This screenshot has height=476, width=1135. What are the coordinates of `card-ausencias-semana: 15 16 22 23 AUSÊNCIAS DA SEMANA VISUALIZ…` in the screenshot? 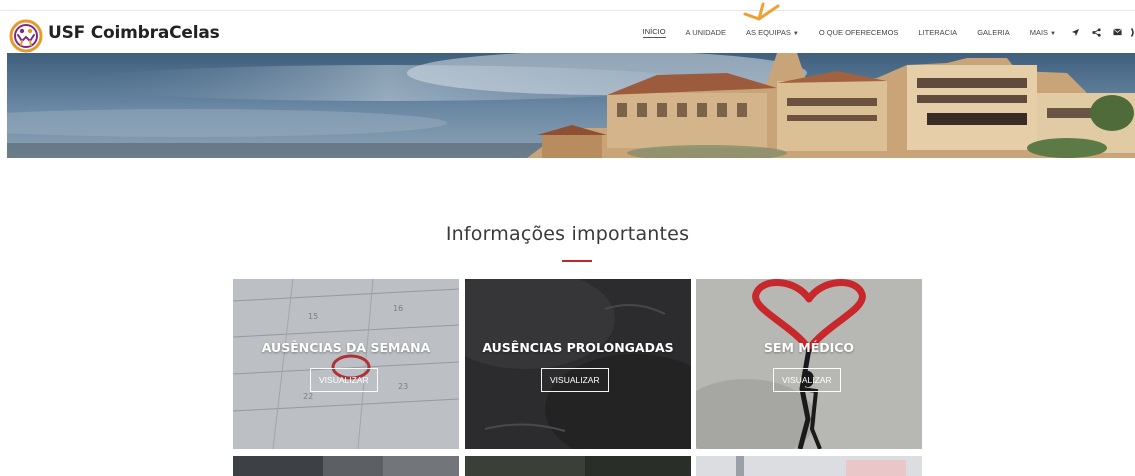 It's located at (346, 364).